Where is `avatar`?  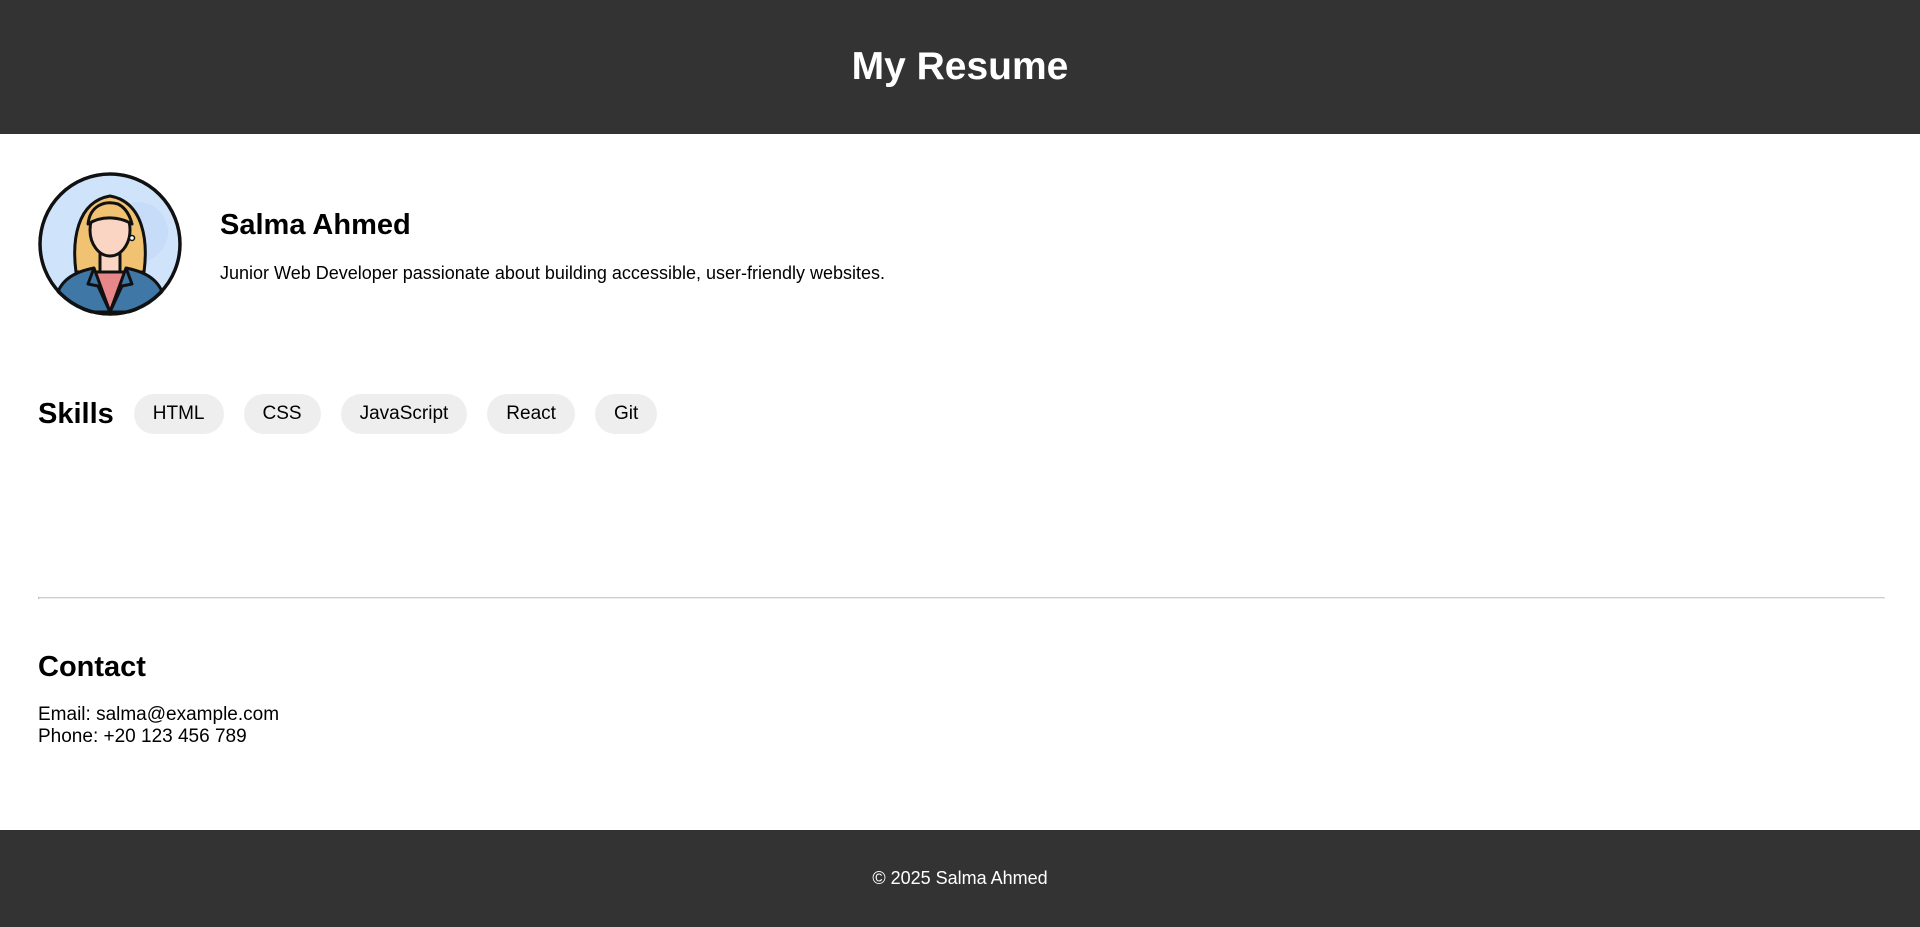 avatar is located at coordinates (110, 244).